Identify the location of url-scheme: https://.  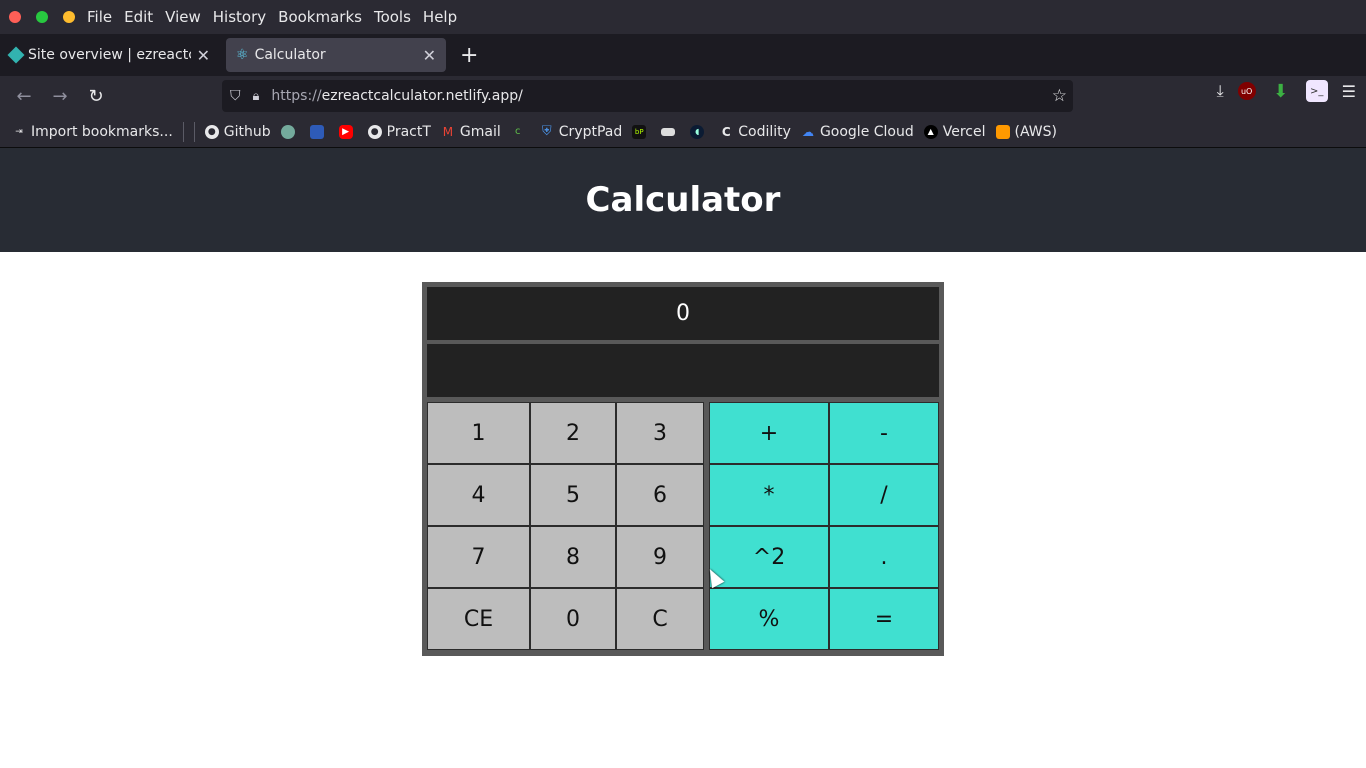
(296, 96).